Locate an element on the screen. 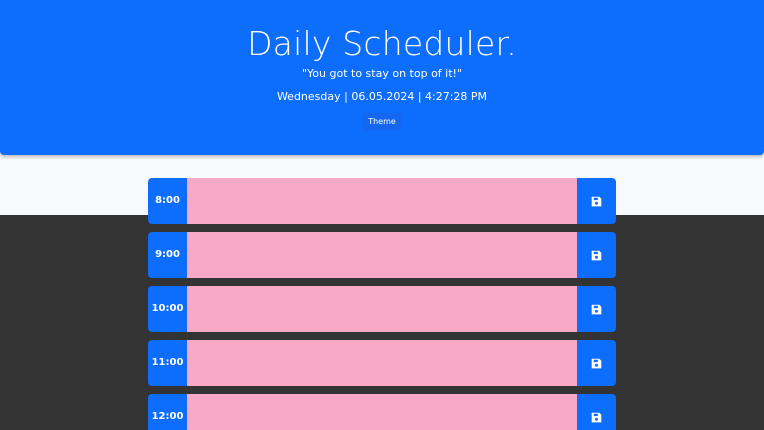 The width and height of the screenshot is (764, 430). time-block-row: 11:00 is located at coordinates (382, 363).